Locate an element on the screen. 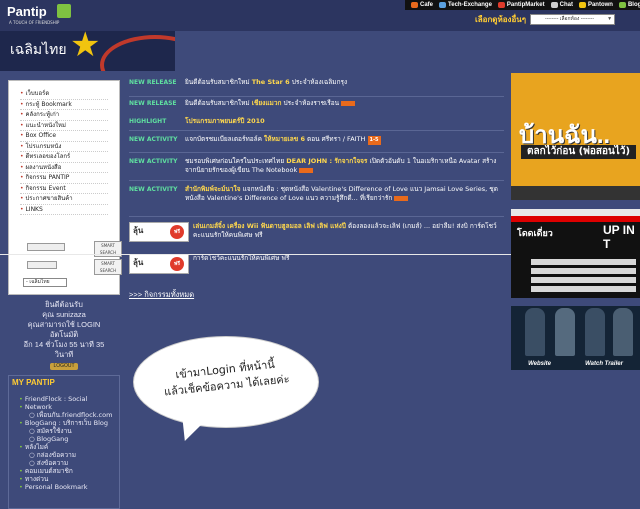 The width and height of the screenshot is (640, 509). room-select: -------- เลือกห้อง -------- is located at coordinates (573, 19).